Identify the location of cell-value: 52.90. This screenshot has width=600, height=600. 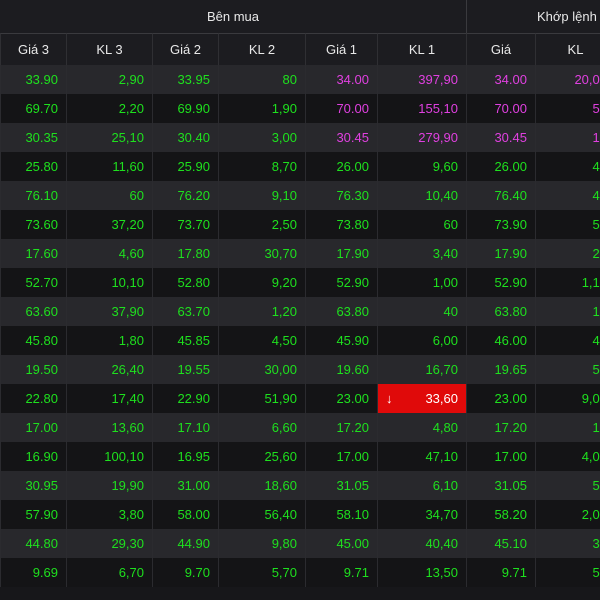
(510, 282).